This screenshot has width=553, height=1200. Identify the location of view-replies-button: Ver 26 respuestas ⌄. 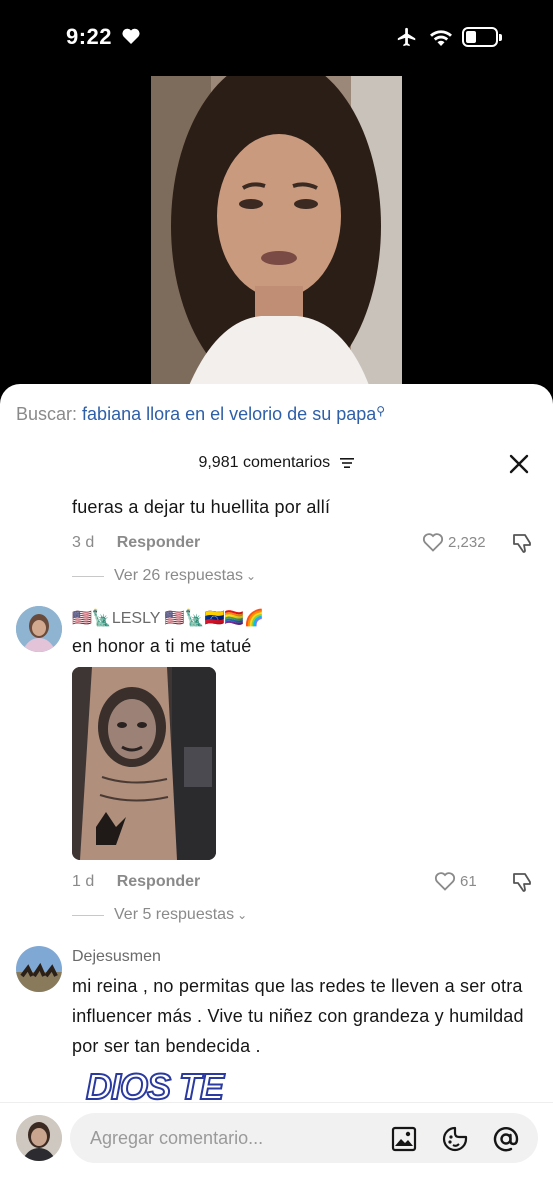
(164, 576).